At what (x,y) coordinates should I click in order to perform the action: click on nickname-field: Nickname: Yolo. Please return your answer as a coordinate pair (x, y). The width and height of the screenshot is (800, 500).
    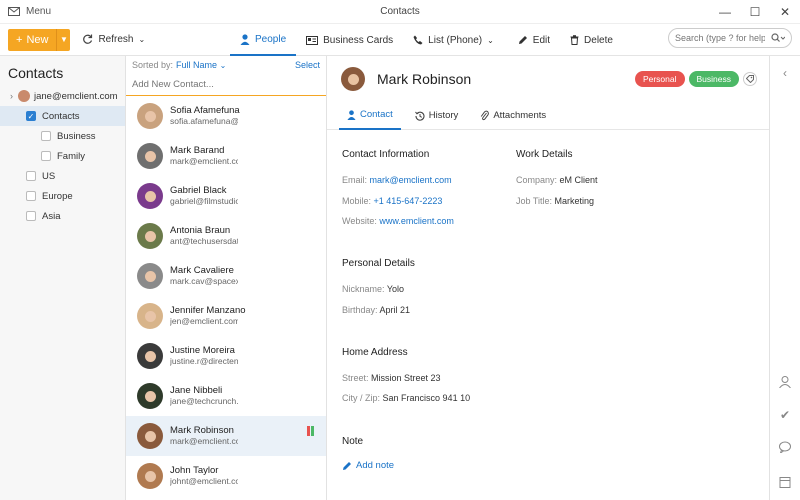
    Looking at the image, I should click on (373, 289).